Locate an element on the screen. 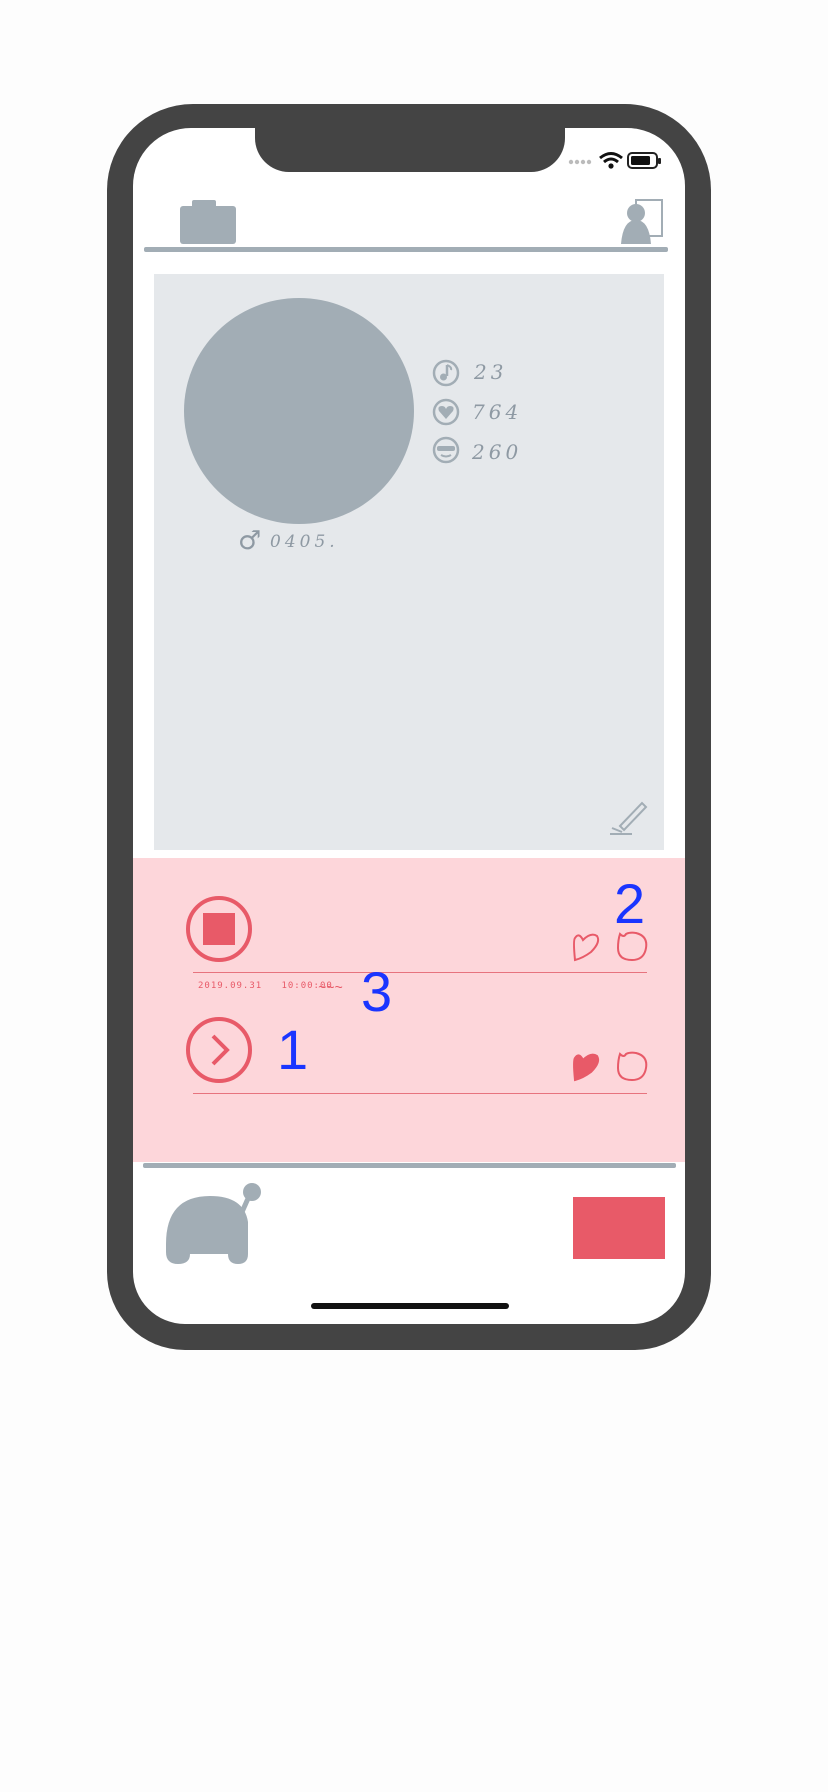 Image resolution: width=828 pixels, height=1792 pixels. battery-icon is located at coordinates (644, 160).